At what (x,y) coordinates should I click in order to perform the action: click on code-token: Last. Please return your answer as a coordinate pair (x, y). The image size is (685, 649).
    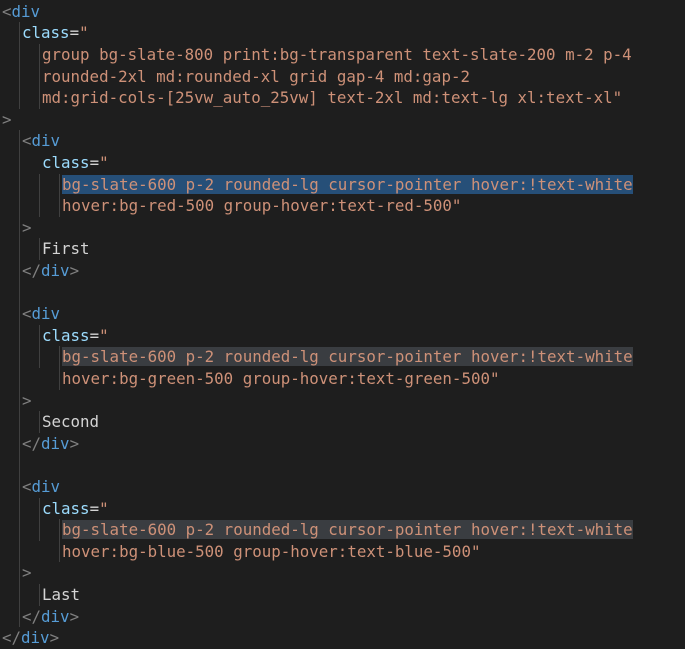
    Looking at the image, I should click on (61, 594).